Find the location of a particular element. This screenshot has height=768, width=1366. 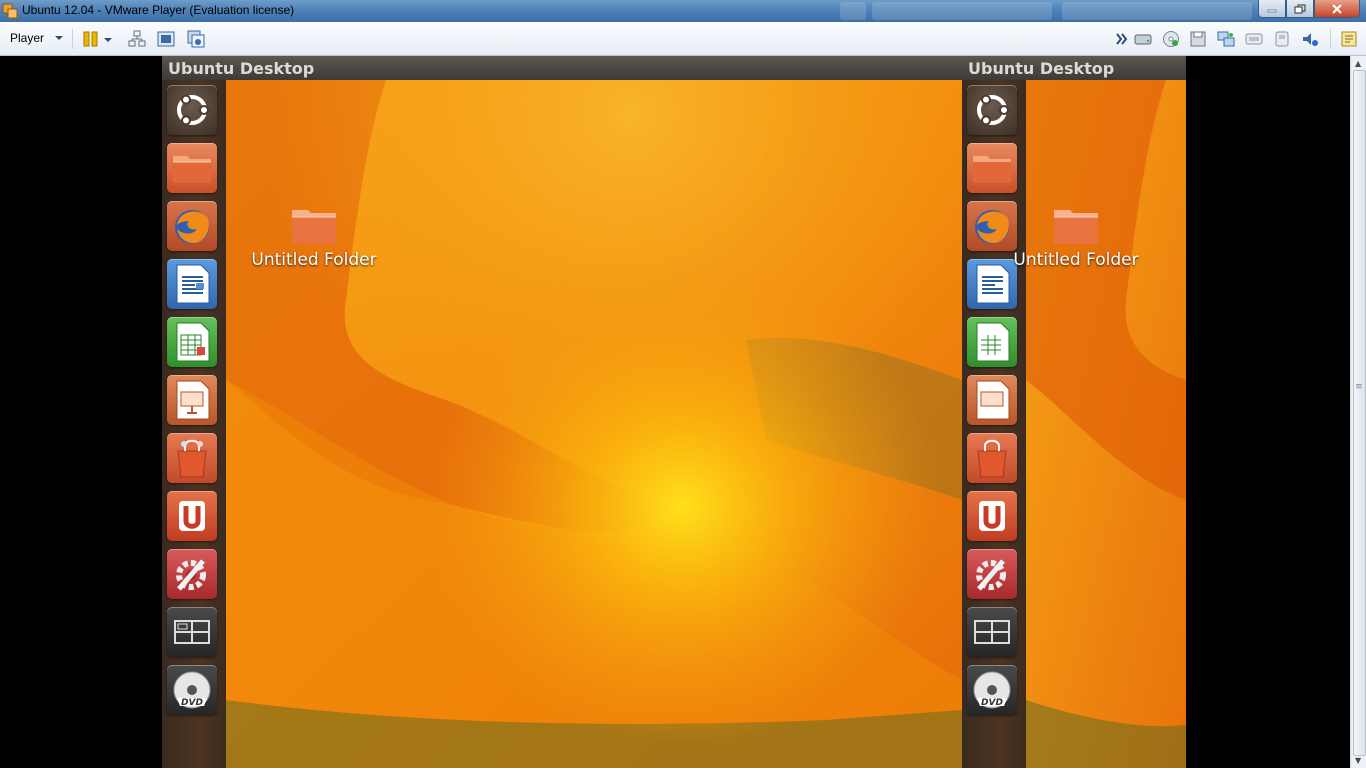

scrollbar-thumb is located at coordinates (1359, 413).